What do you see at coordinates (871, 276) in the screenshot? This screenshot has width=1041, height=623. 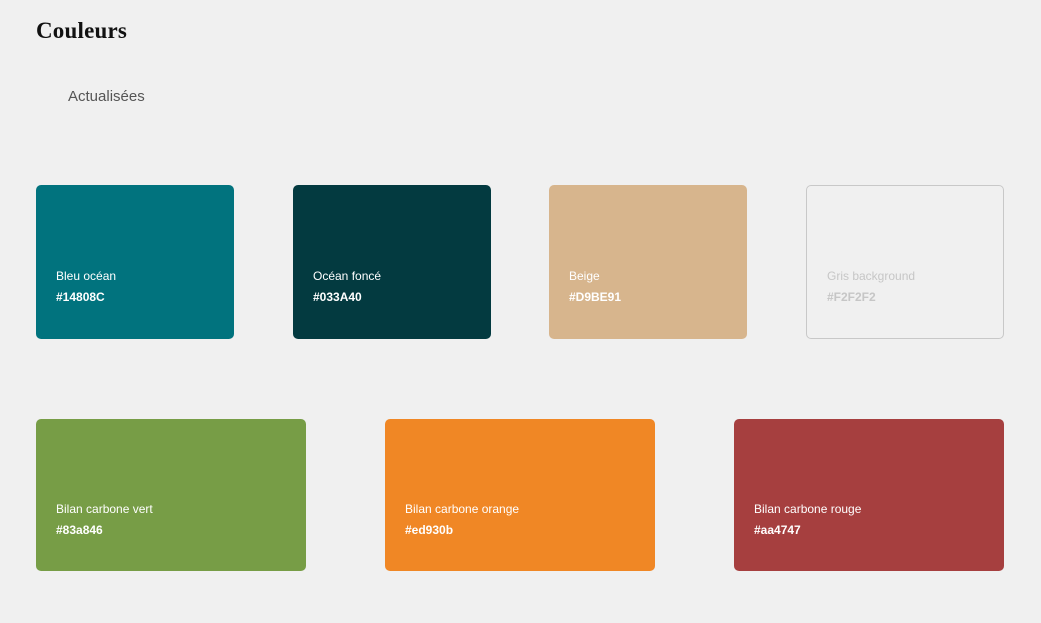 I see `swatch-name: Gris background` at bounding box center [871, 276].